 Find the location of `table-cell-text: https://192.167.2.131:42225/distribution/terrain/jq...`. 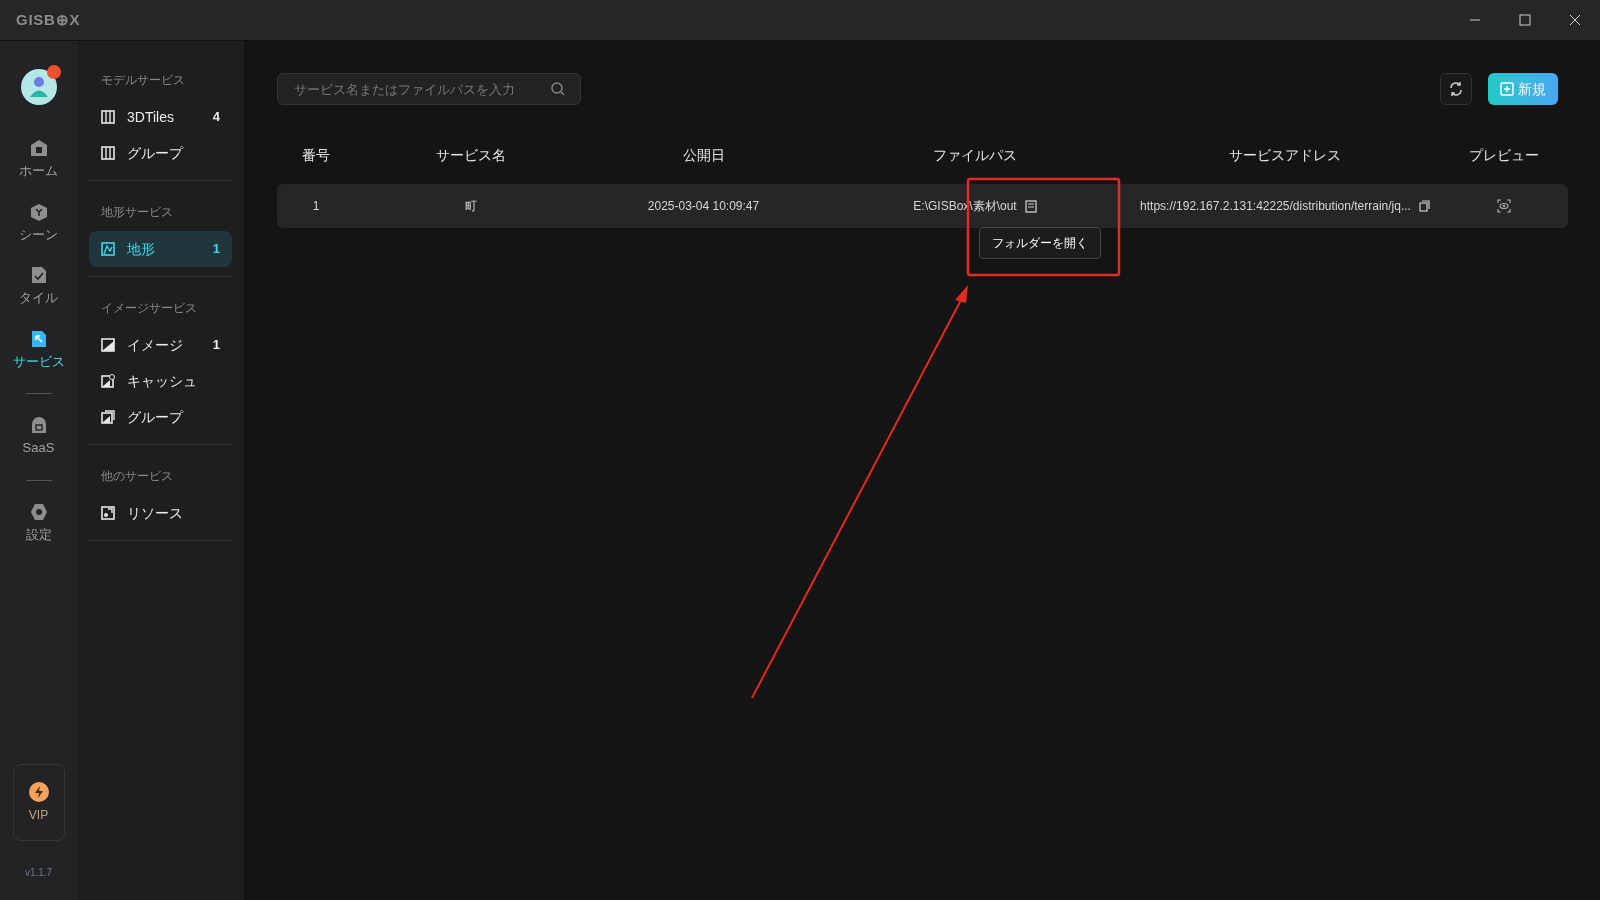

table-cell-text: https://192.167.2.131:42225/distribution/terrain/jq... is located at coordinates (1275, 206).